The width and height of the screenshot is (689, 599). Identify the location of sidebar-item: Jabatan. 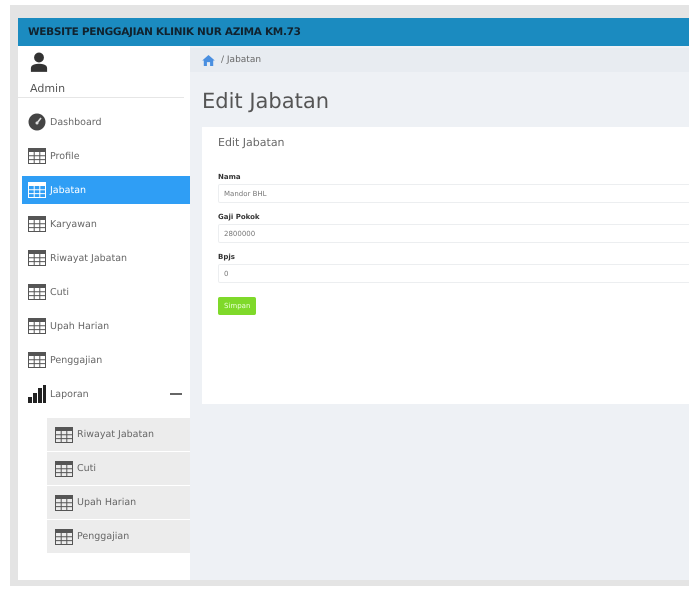
(106, 190).